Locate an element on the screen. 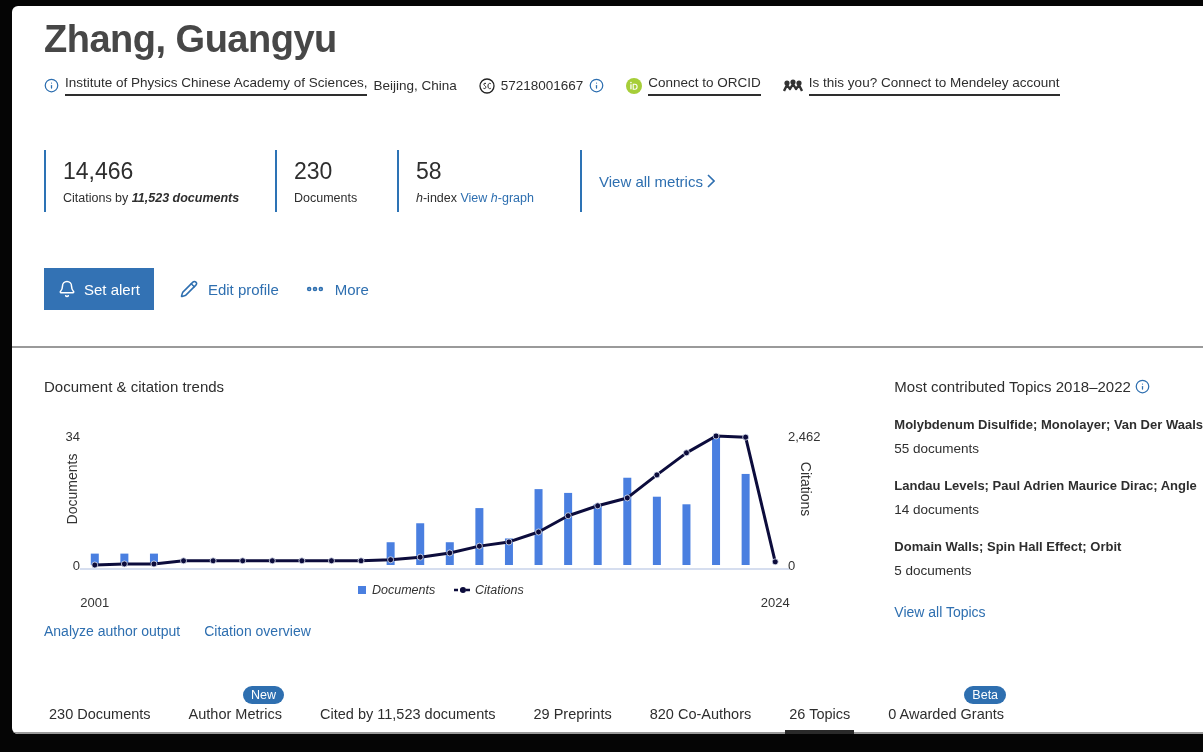  analysis-link: Analyze author output is located at coordinates (112, 631).